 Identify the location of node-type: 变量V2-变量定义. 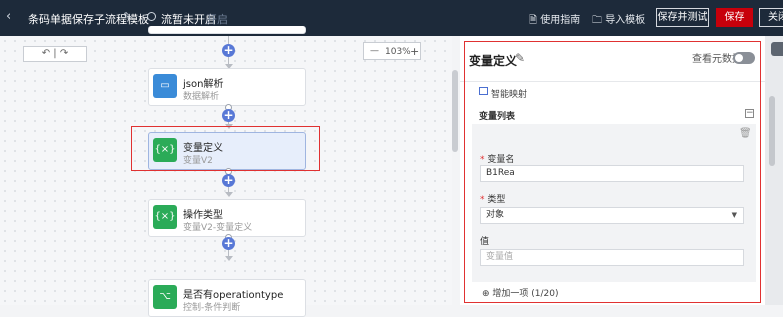
(218, 228).